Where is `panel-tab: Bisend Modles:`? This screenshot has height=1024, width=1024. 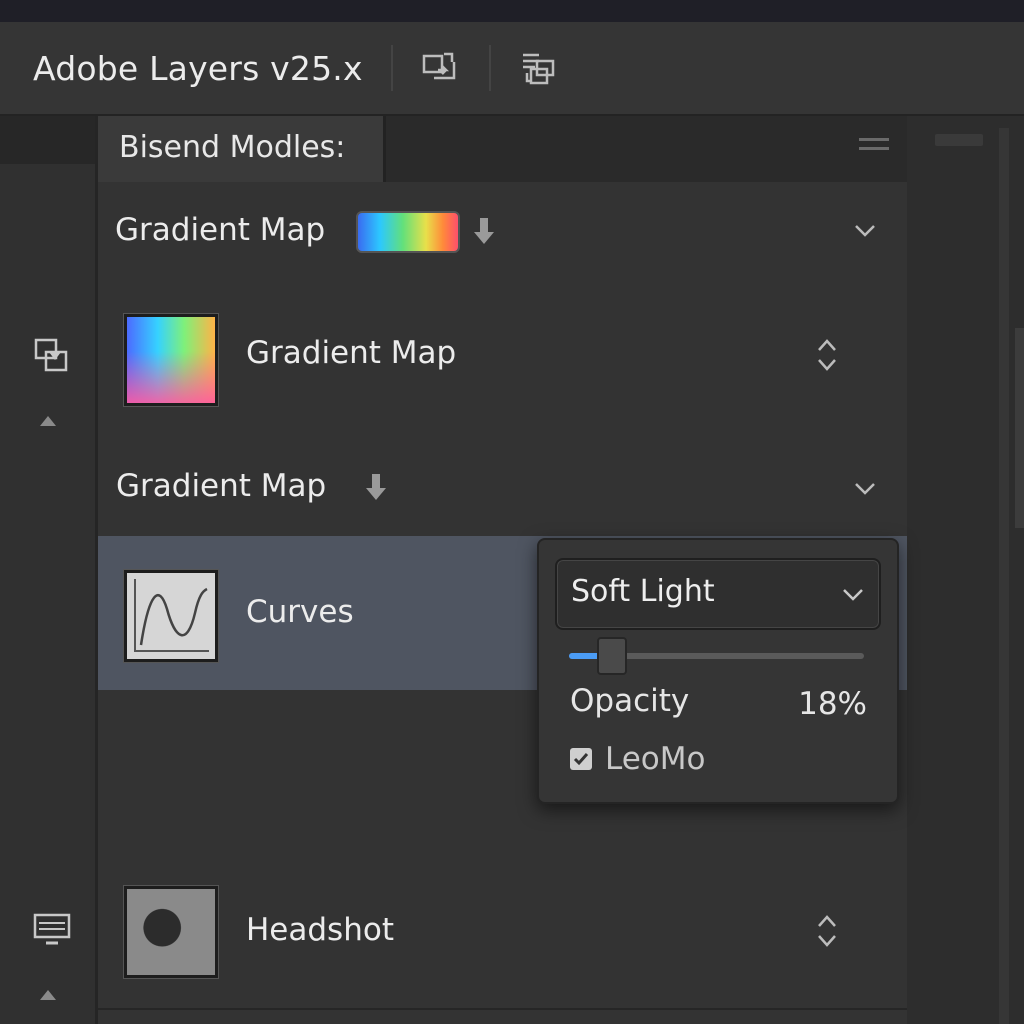 panel-tab: Bisend Modles: is located at coordinates (242, 149).